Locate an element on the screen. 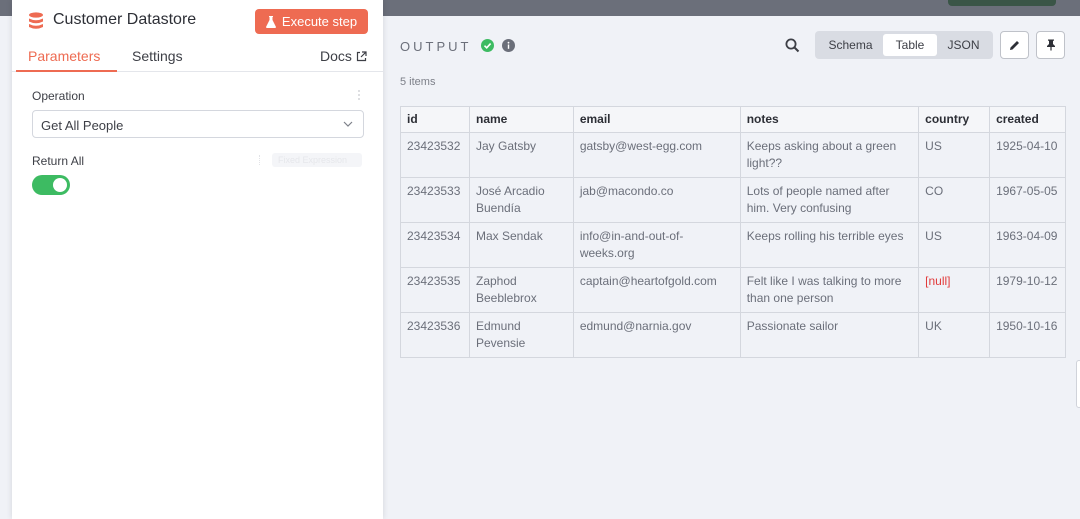  view-json: JSON is located at coordinates (963, 45).